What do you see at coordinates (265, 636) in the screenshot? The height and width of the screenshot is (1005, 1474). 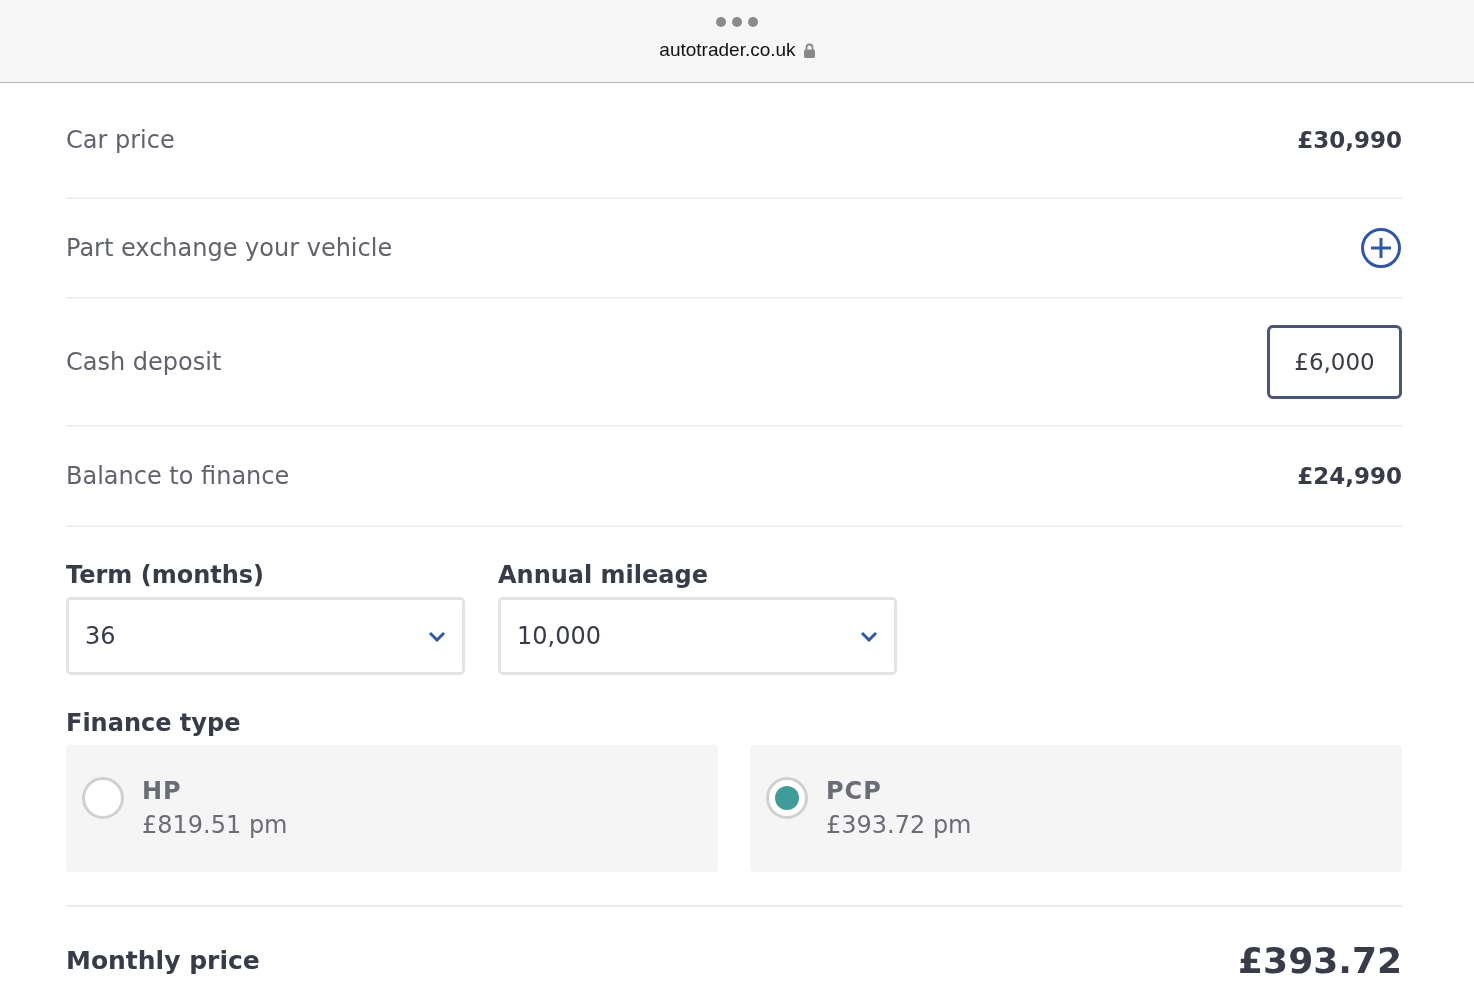 I see `dropdown: 36` at bounding box center [265, 636].